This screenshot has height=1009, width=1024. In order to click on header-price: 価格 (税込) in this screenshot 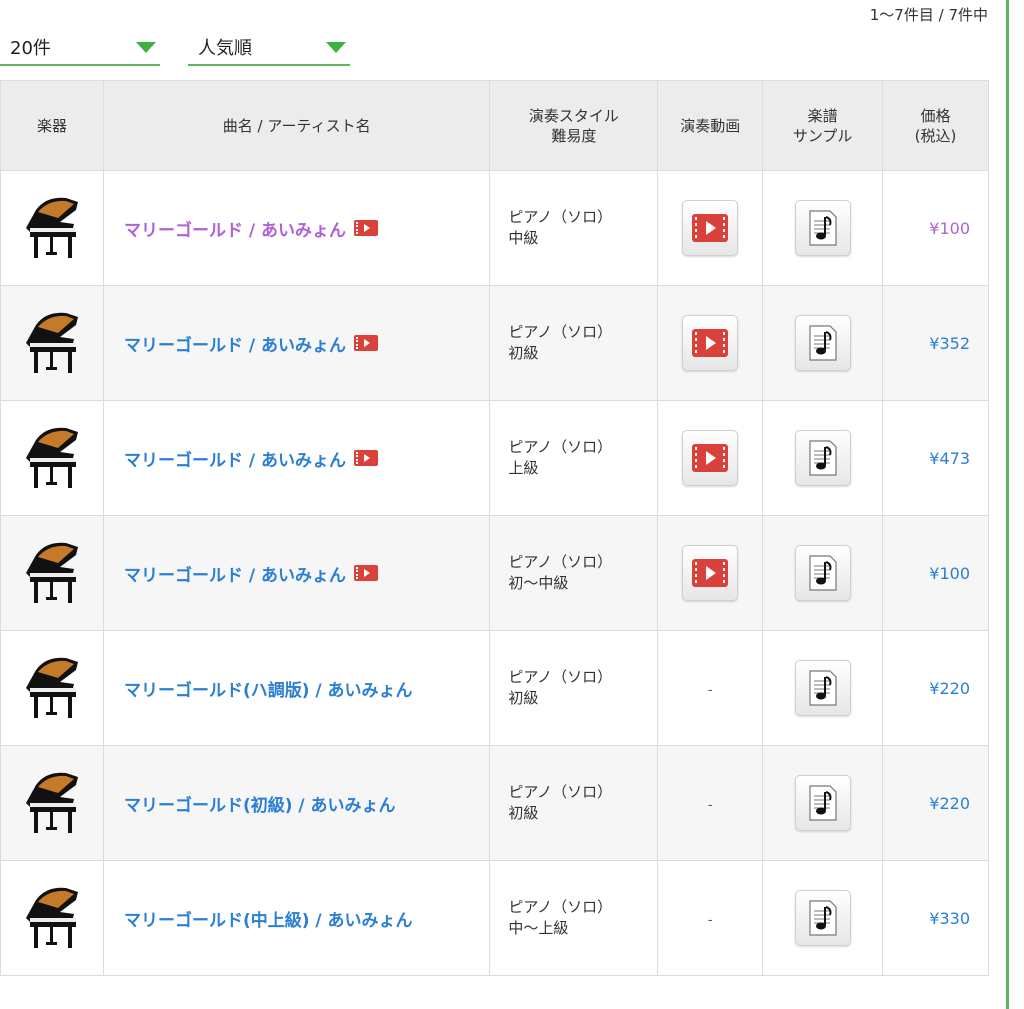, I will do `click(935, 125)`.